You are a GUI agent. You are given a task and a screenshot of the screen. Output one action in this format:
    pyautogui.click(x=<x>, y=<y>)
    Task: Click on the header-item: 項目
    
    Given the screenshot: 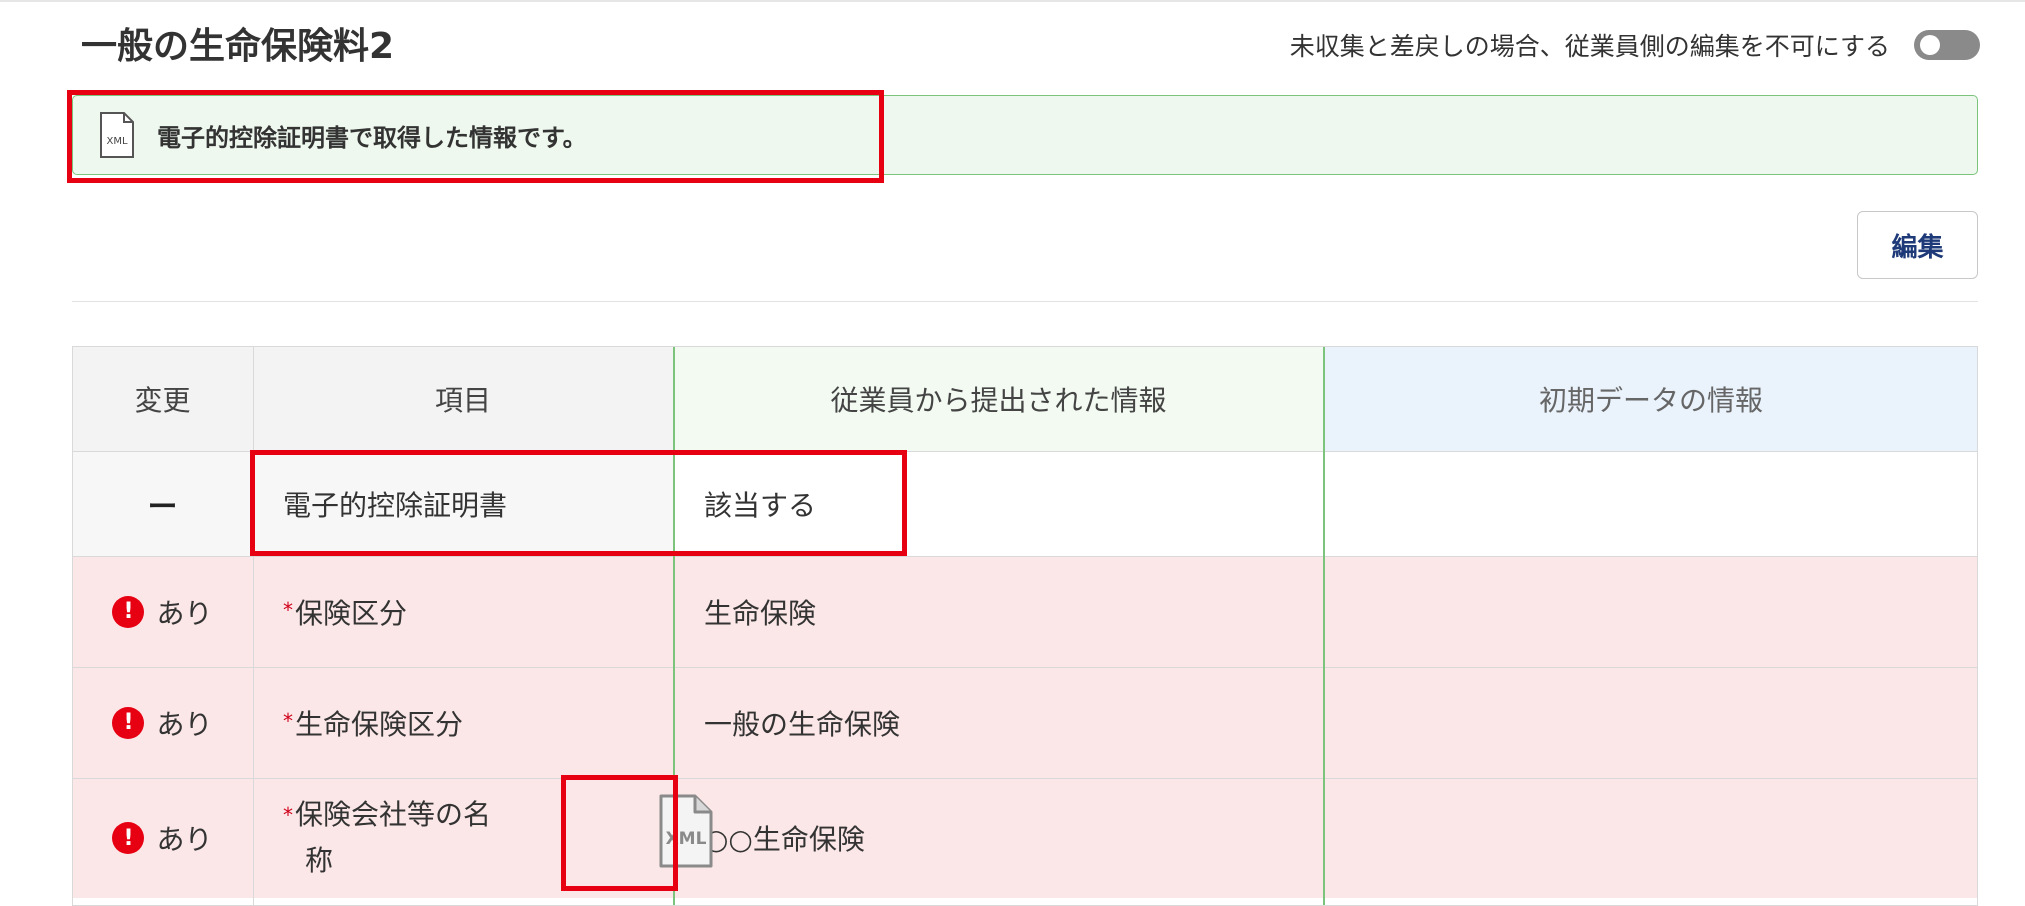 What is the action you would take?
    pyautogui.click(x=463, y=398)
    